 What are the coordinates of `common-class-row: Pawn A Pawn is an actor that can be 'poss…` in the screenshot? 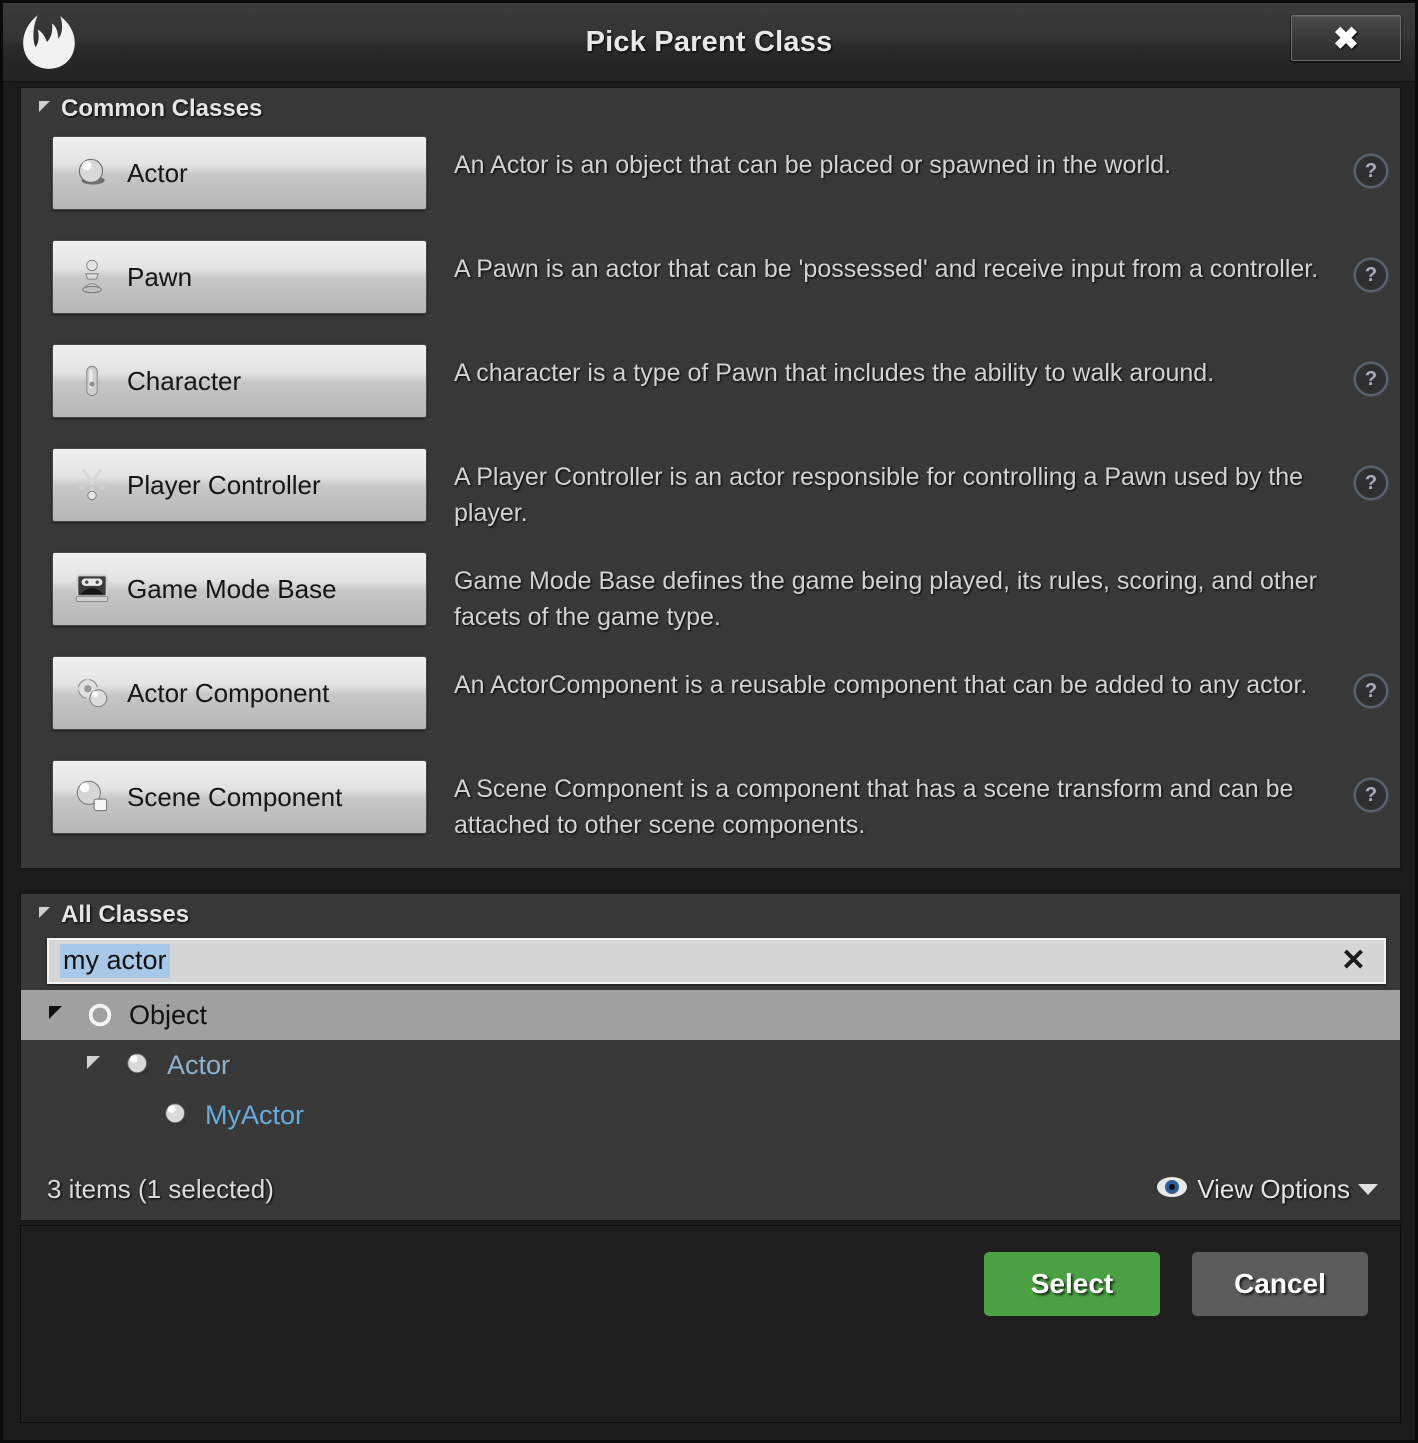 It's located at (710, 292).